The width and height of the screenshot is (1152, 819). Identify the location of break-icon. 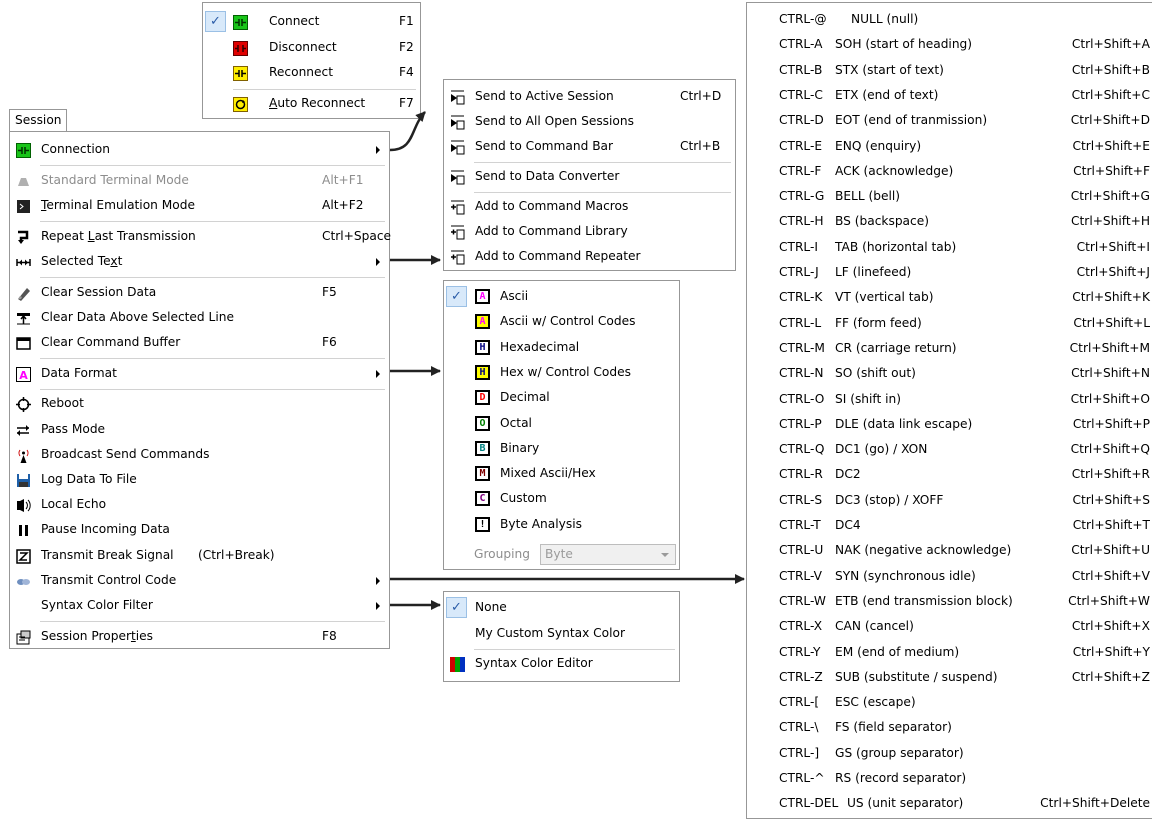
(23, 556).